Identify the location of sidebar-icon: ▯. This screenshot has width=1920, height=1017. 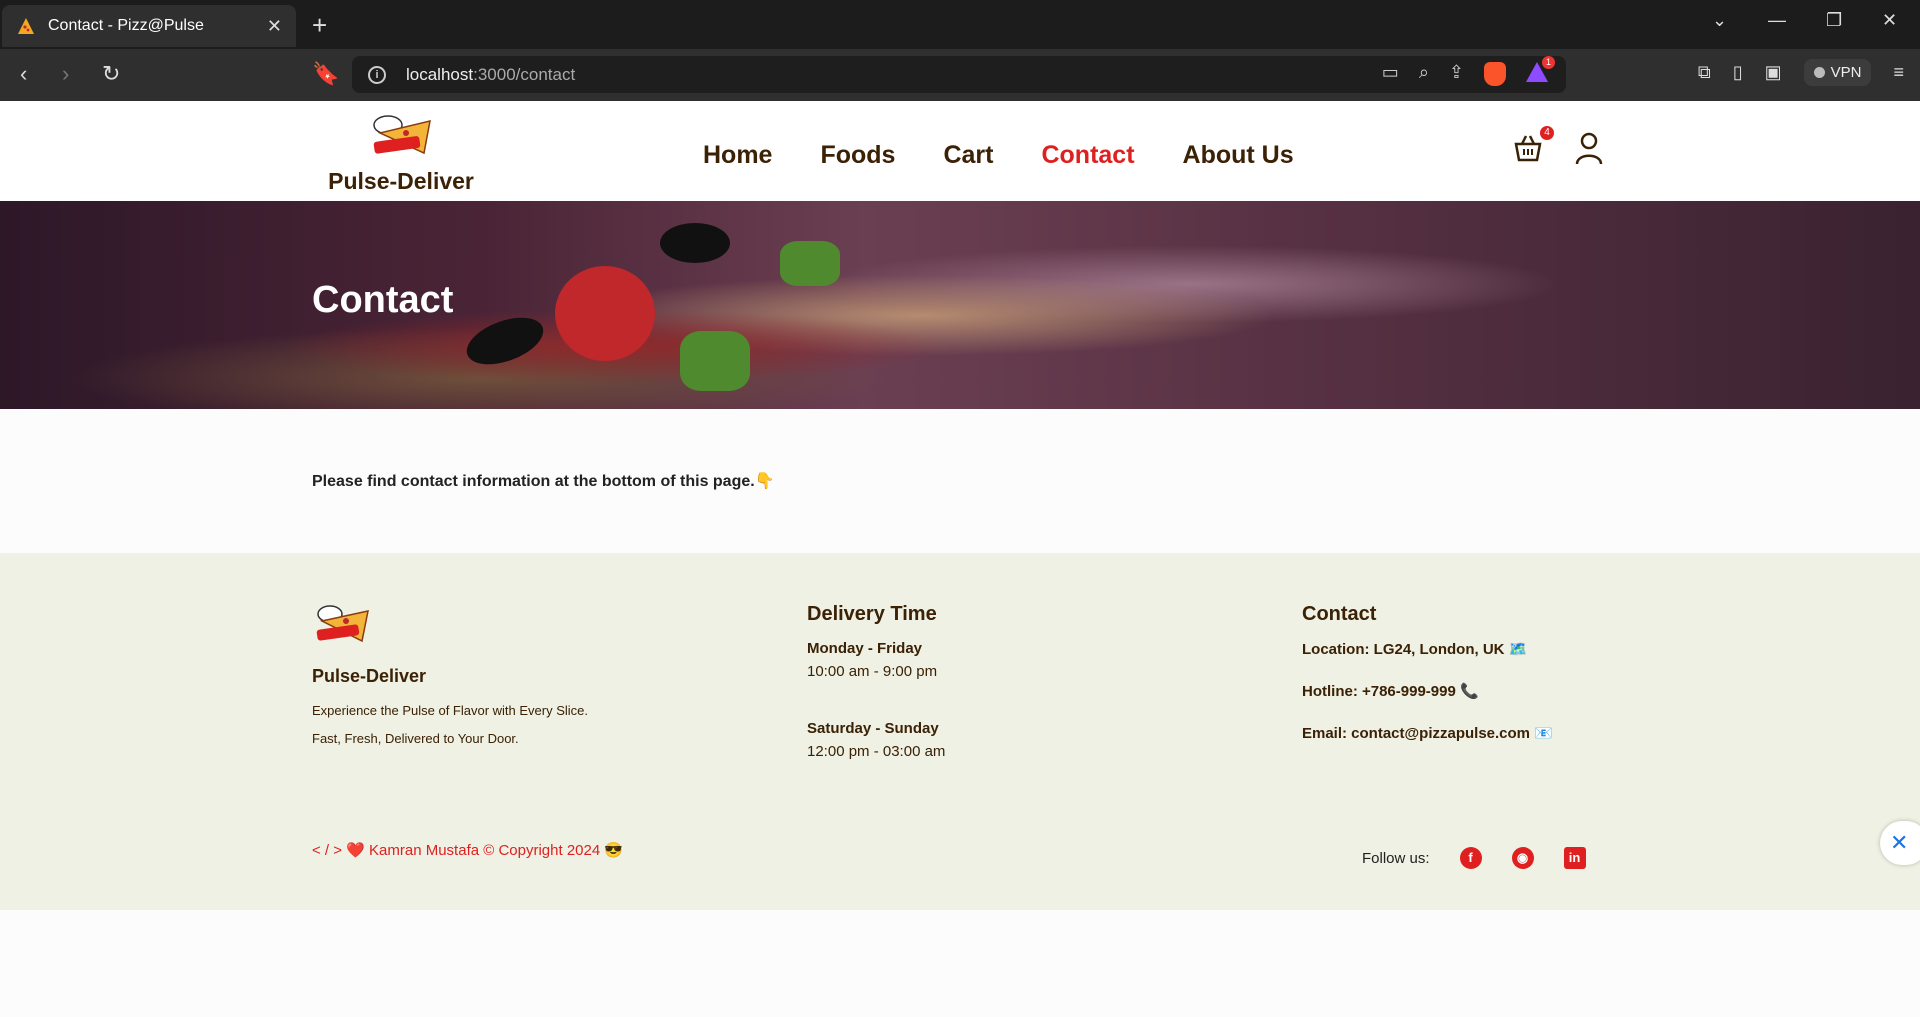
(1738, 72).